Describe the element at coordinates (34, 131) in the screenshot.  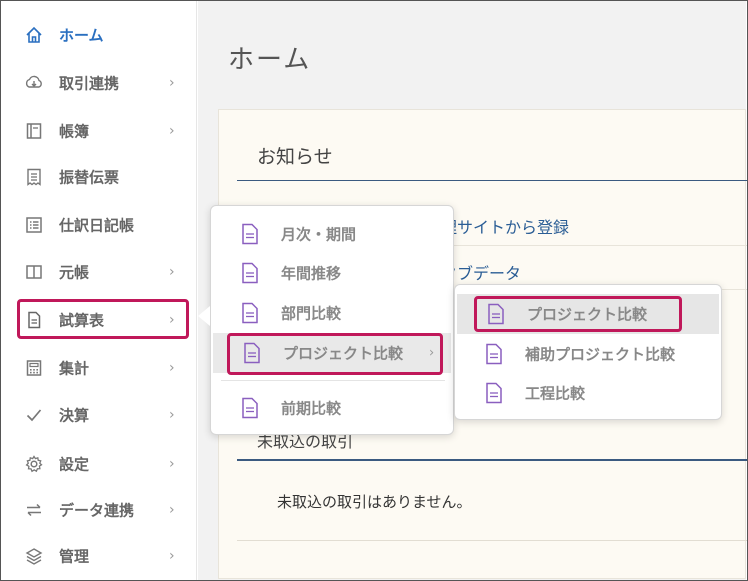
I see `book-icon` at that location.